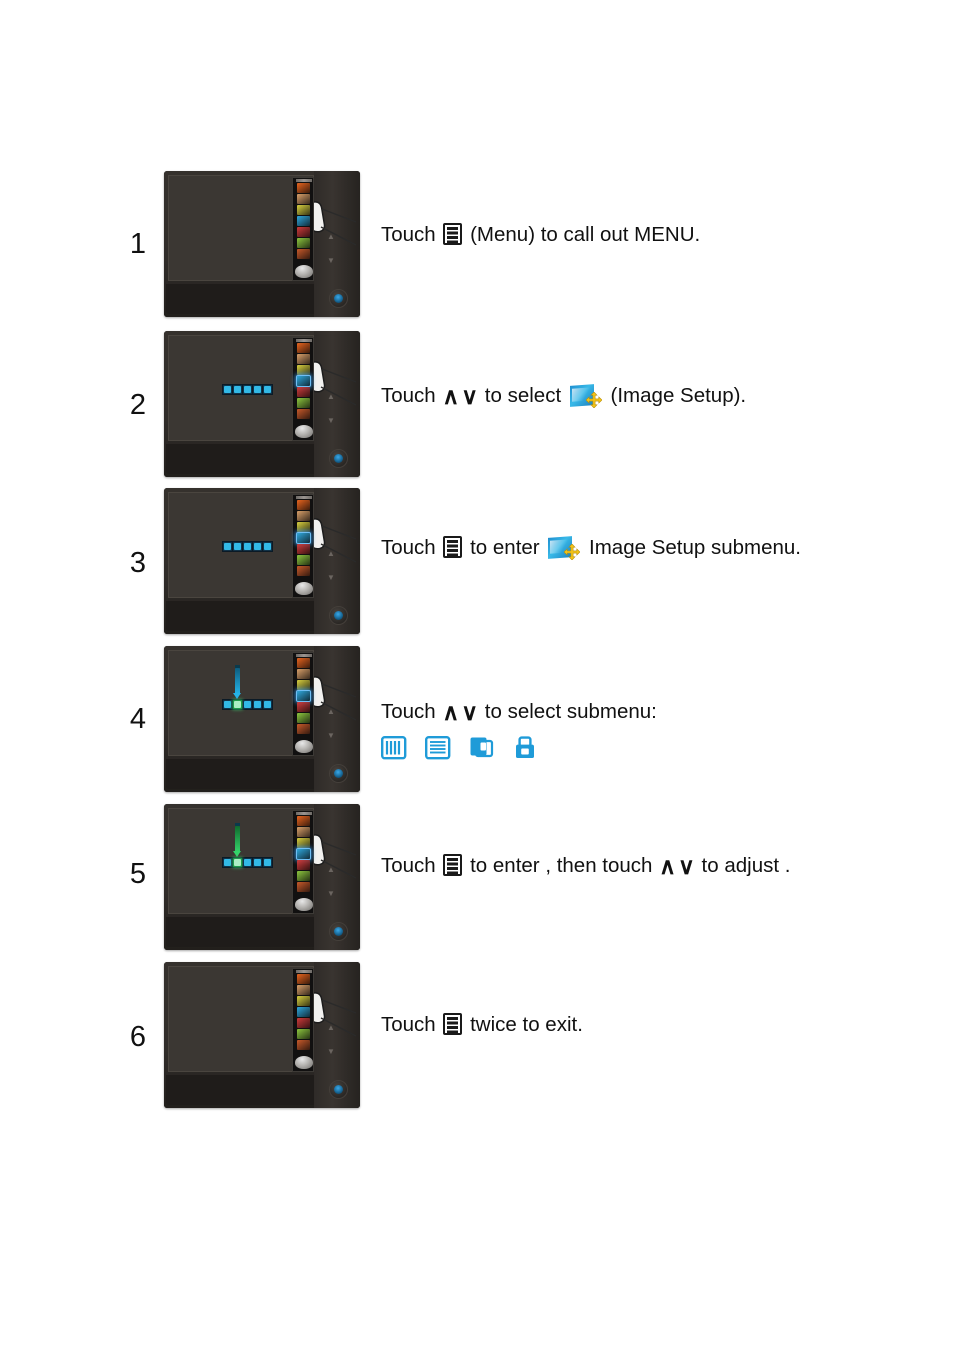 The image size is (954, 1350). What do you see at coordinates (395, 748) in the screenshot?
I see `clock-bars-icon` at bounding box center [395, 748].